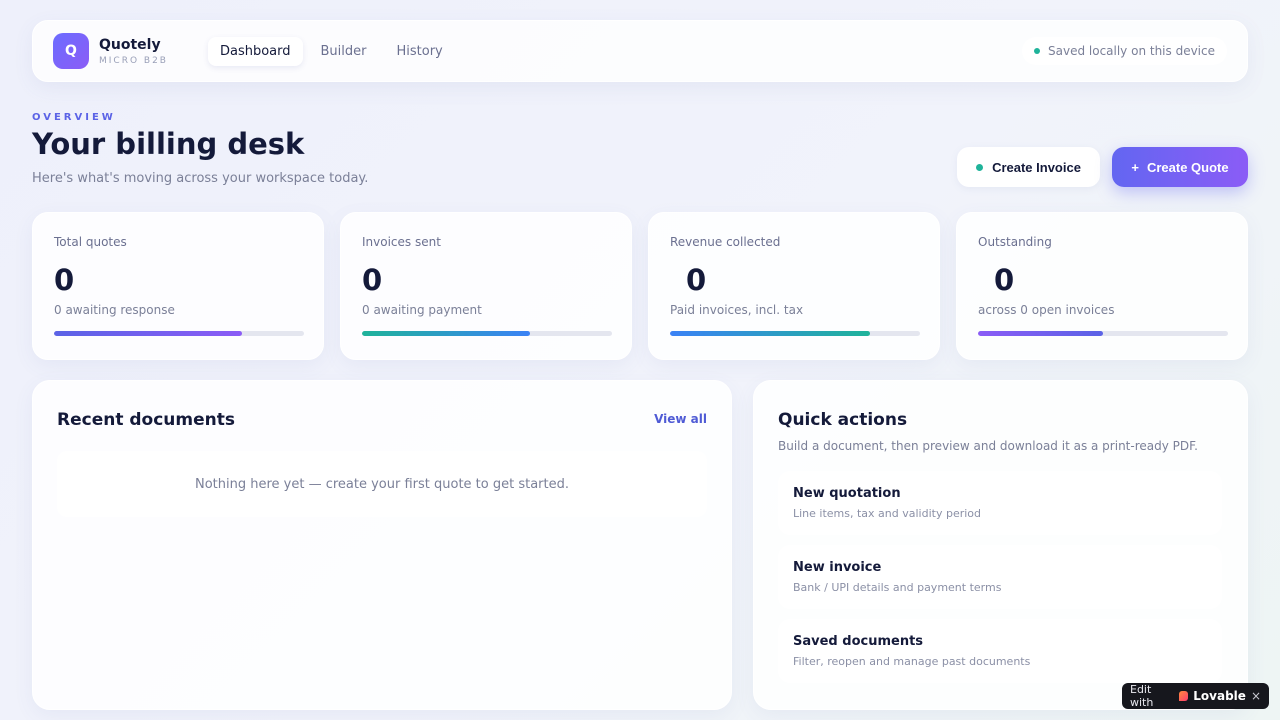  What do you see at coordinates (858, 641) in the screenshot?
I see `quick-action-title: Saved documents` at bounding box center [858, 641].